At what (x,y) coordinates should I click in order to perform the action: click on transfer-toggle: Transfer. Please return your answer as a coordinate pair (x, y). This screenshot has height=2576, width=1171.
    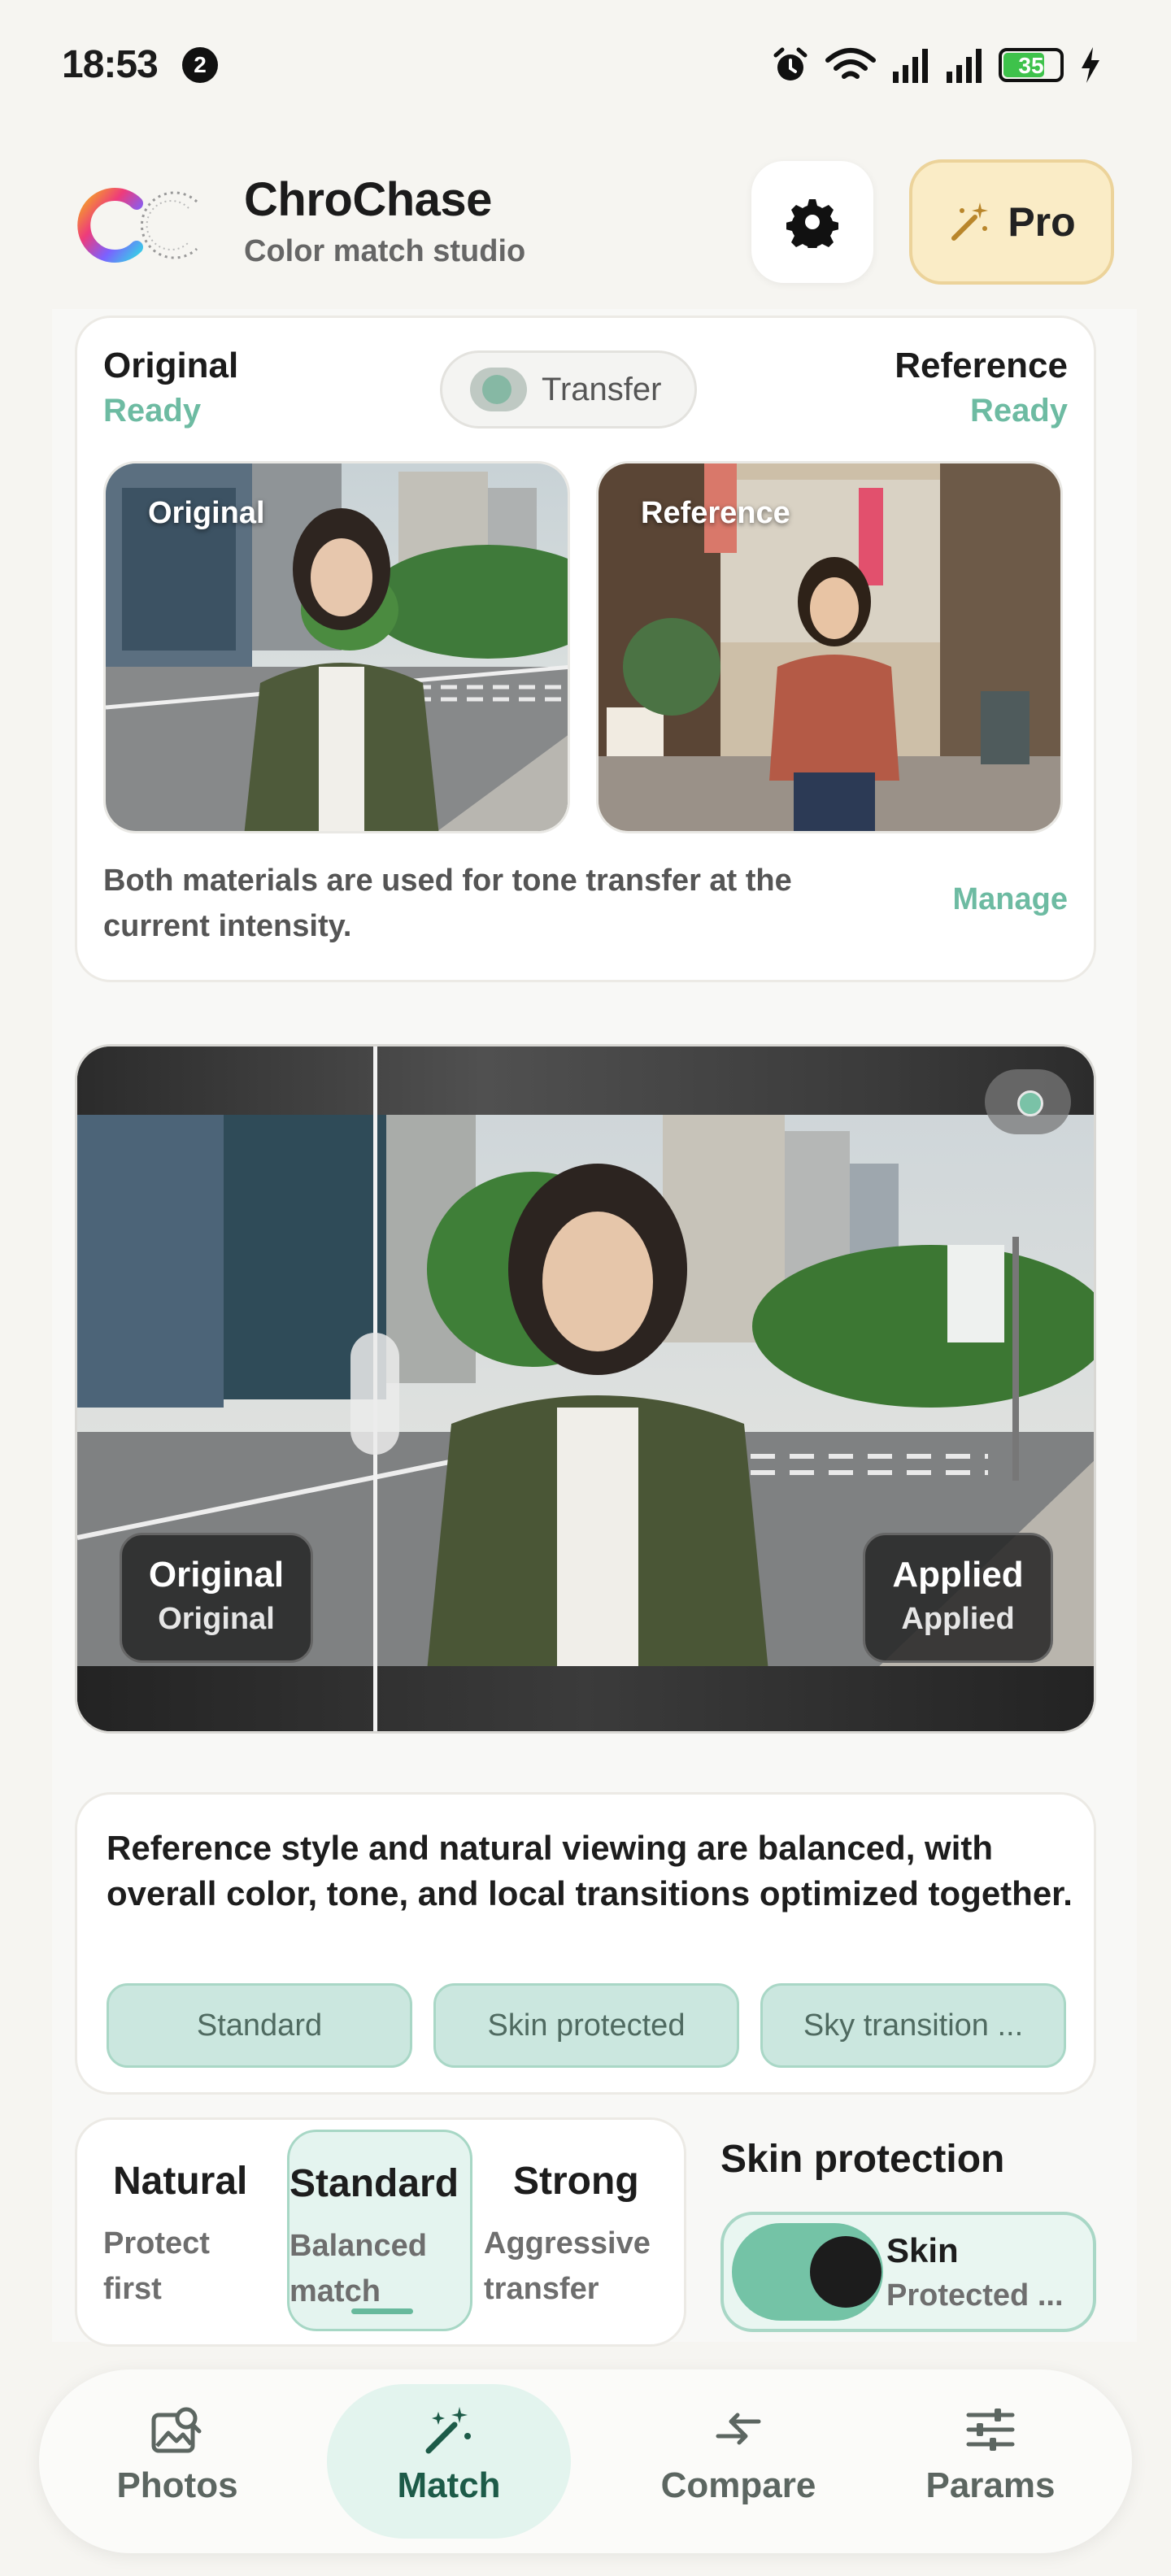
    Looking at the image, I should click on (568, 390).